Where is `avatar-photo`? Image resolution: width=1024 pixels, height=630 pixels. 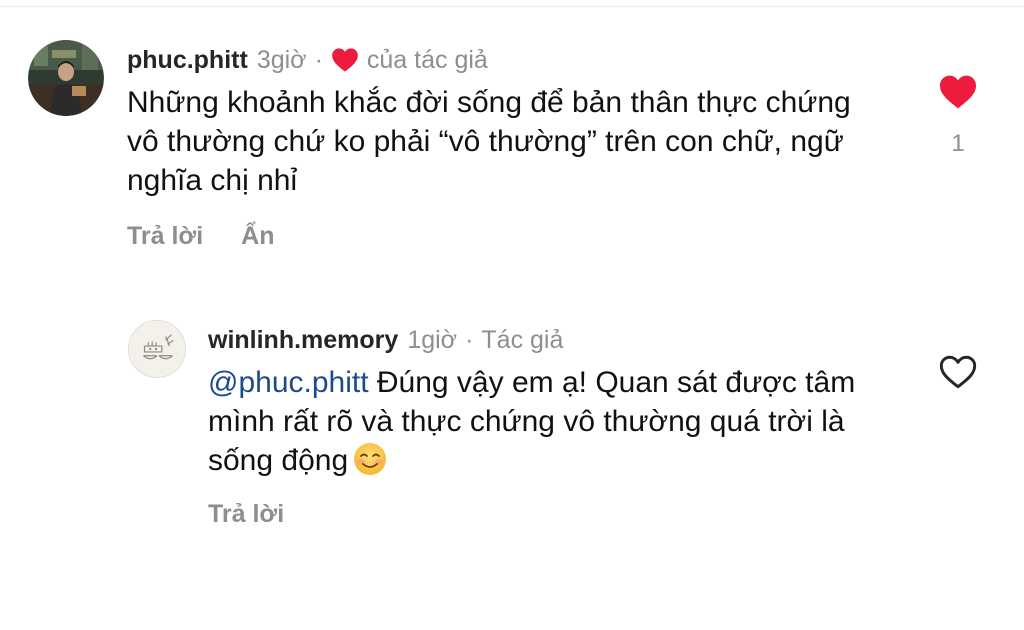 avatar-photo is located at coordinates (66, 78).